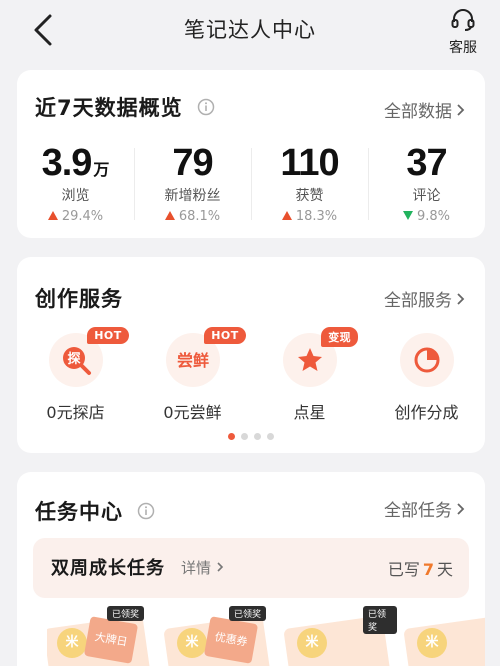 This screenshot has width=500, height=666. What do you see at coordinates (192, 196) in the screenshot?
I see `stat-label: 新增粉丝` at bounding box center [192, 196].